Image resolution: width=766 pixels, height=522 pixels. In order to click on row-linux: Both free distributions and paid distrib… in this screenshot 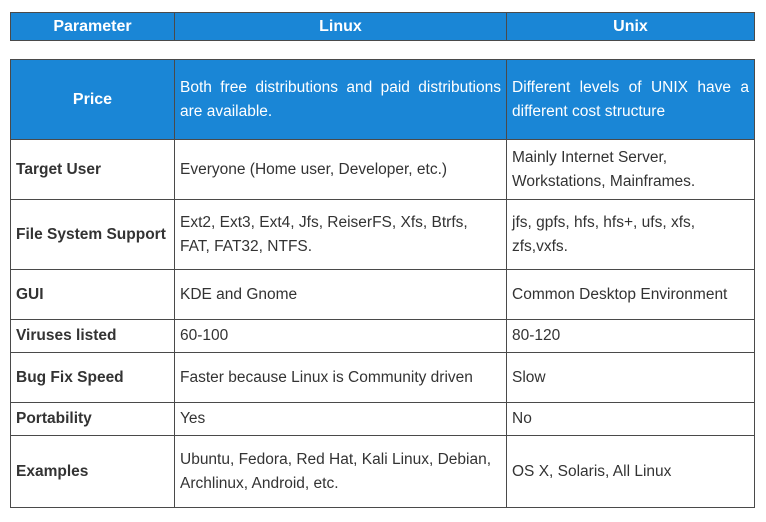, I will do `click(340, 99)`.